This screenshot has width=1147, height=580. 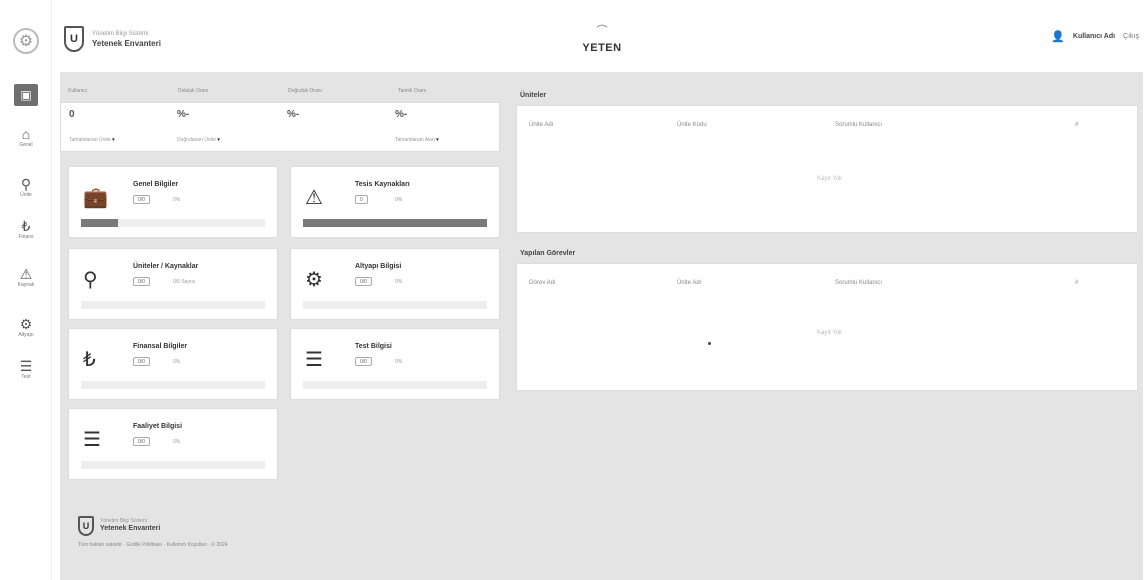 I want to click on card-title: Üniteler / Kaynaklar, so click(x=166, y=266).